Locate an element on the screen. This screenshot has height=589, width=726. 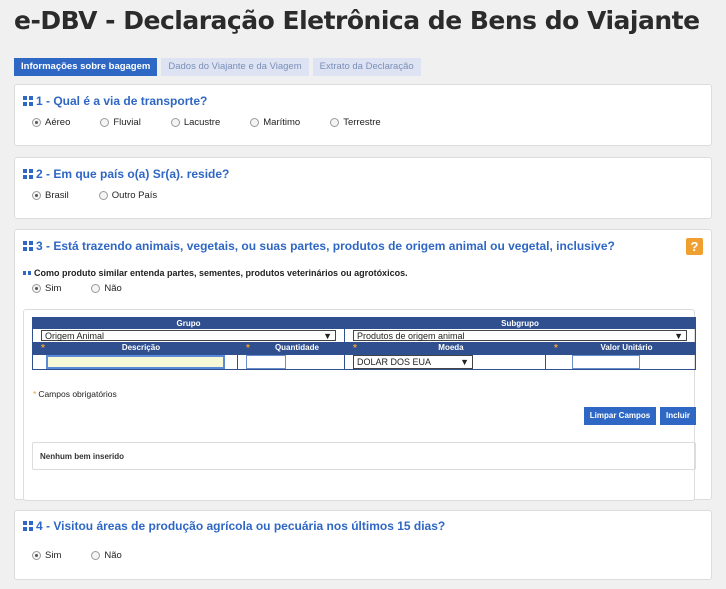
grupo-cell: Origem Animal ▼ is located at coordinates (188, 335).